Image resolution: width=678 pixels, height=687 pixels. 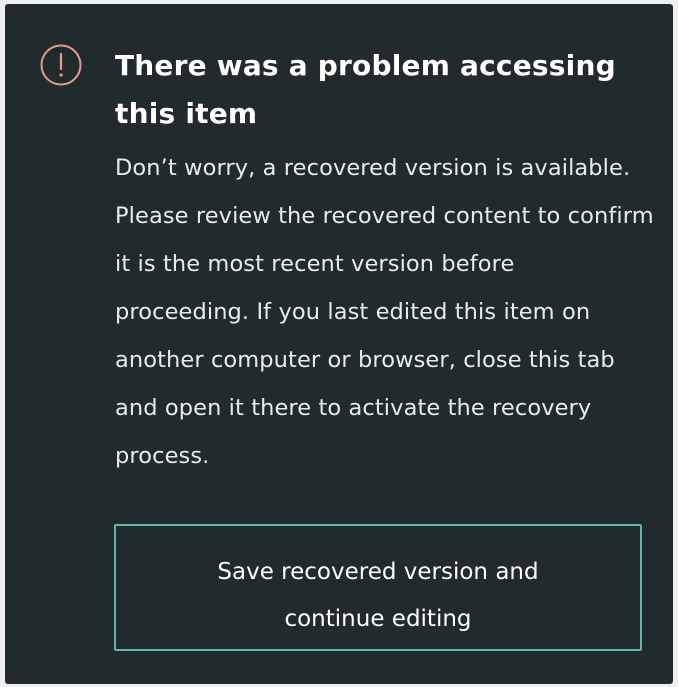 I want to click on dialog-title: There was a problem accessing this item, so click(x=365, y=89).